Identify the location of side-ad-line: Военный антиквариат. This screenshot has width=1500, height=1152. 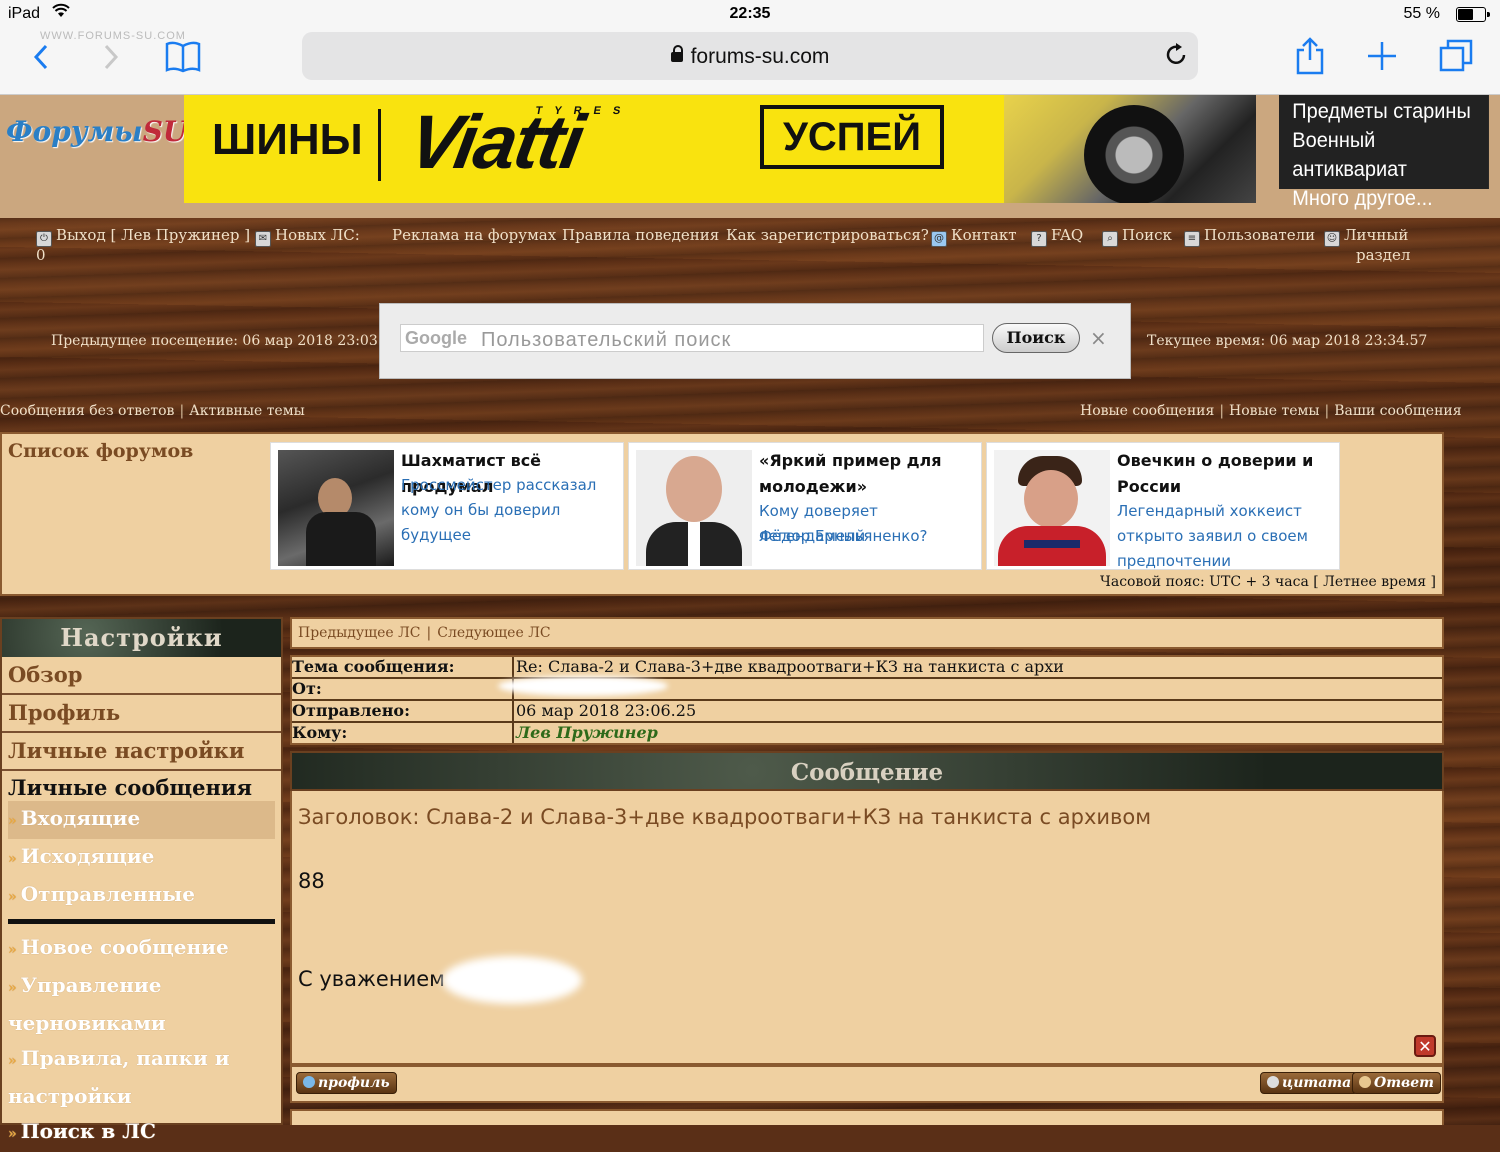
(1349, 155).